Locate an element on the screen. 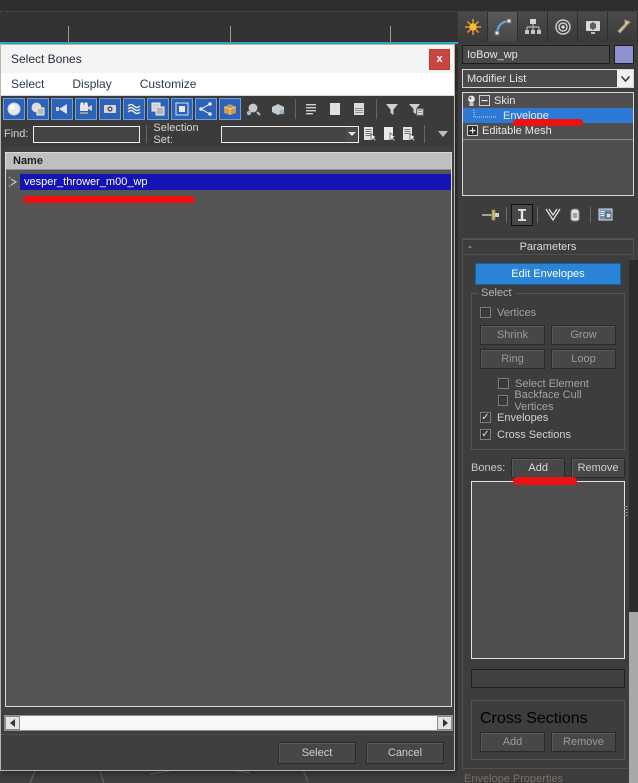  stack-item-skin: Skin is located at coordinates (548, 100).